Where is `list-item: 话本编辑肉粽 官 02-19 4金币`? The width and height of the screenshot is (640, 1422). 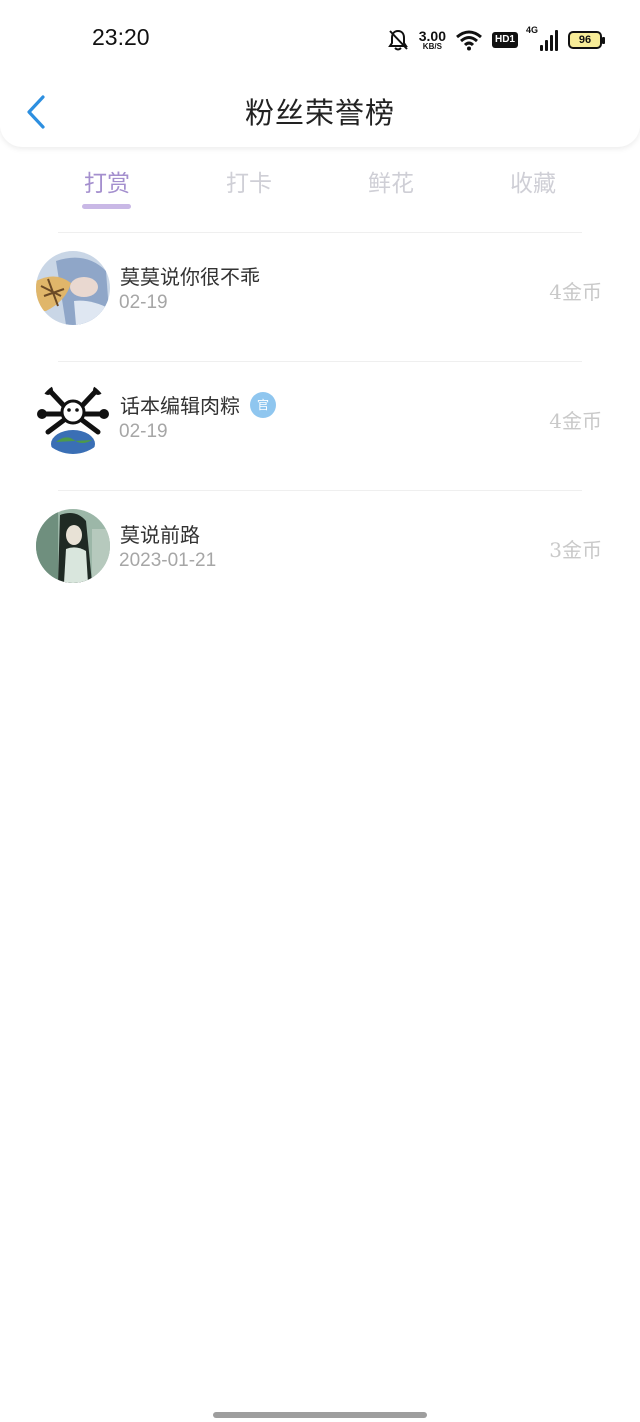
list-item: 话本编辑肉粽 官 02-19 4金币 is located at coordinates (320, 426).